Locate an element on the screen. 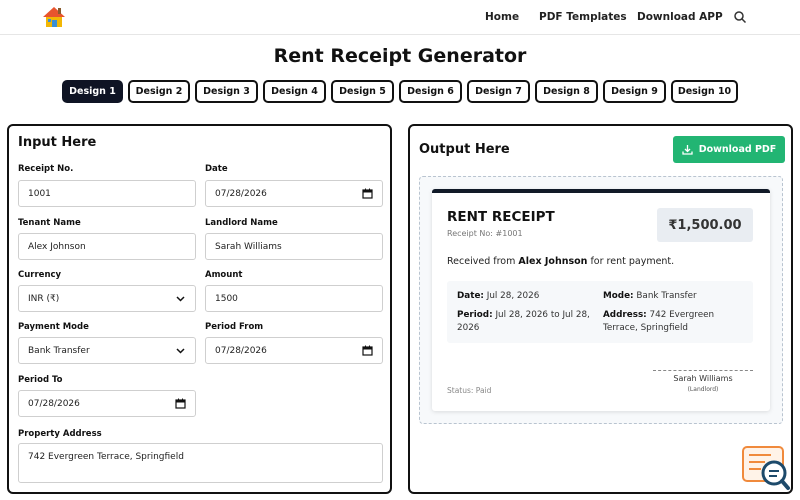  tab-design-1: Design 1 is located at coordinates (92, 91).